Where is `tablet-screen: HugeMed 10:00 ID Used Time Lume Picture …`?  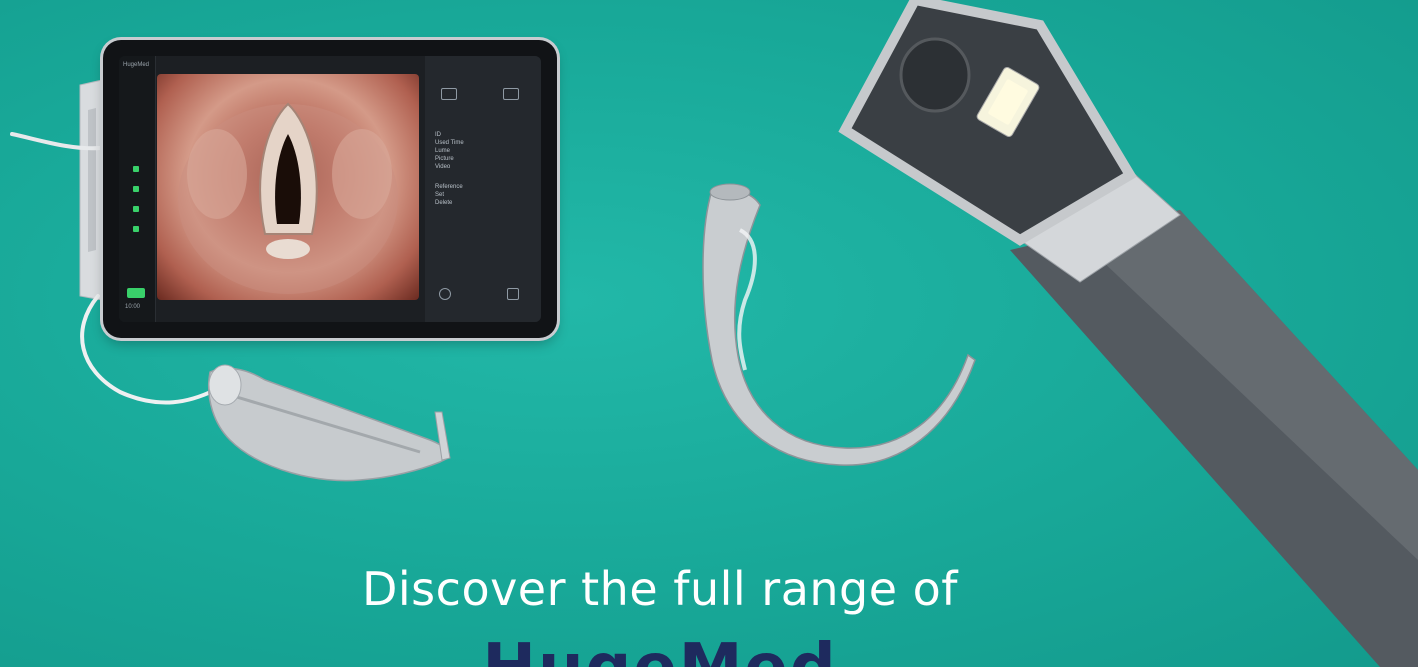 tablet-screen: HugeMed 10:00 ID Used Time Lume Picture … is located at coordinates (330, 189).